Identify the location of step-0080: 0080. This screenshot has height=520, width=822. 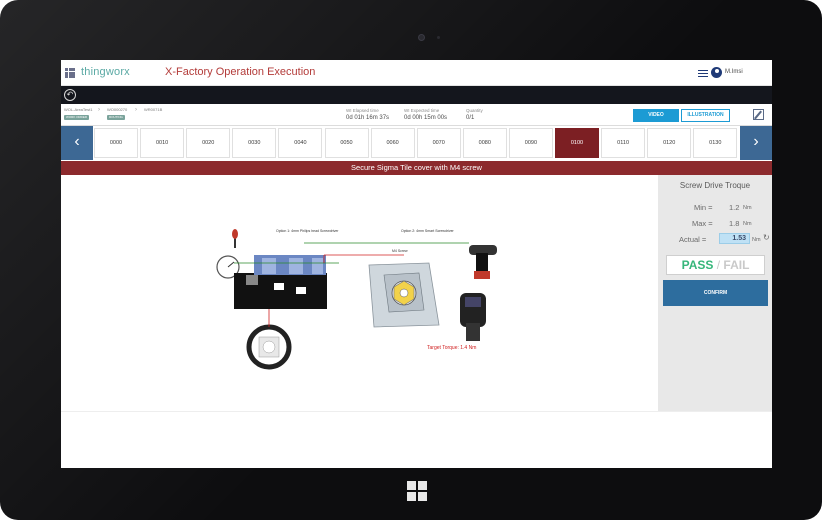
(484, 143).